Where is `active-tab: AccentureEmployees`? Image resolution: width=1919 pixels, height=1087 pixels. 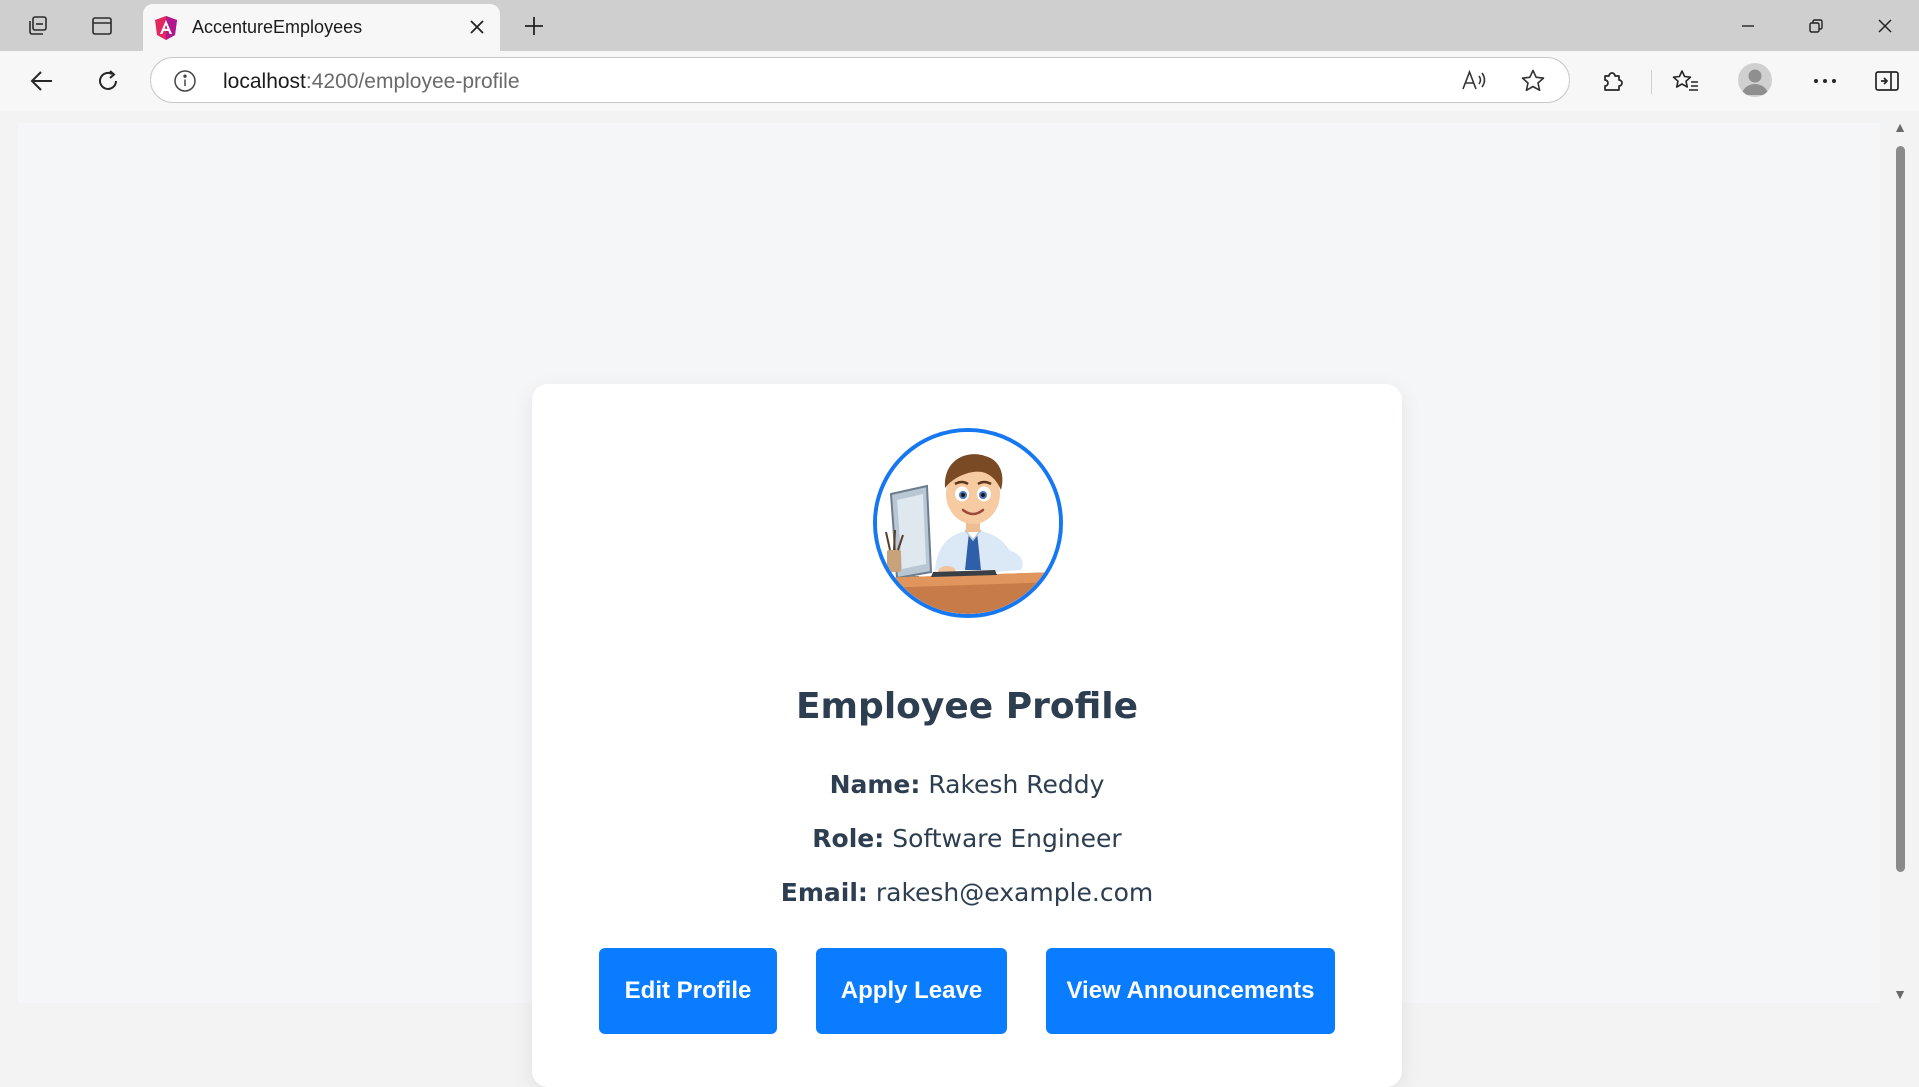
active-tab: AccentureEmployees is located at coordinates (321, 27).